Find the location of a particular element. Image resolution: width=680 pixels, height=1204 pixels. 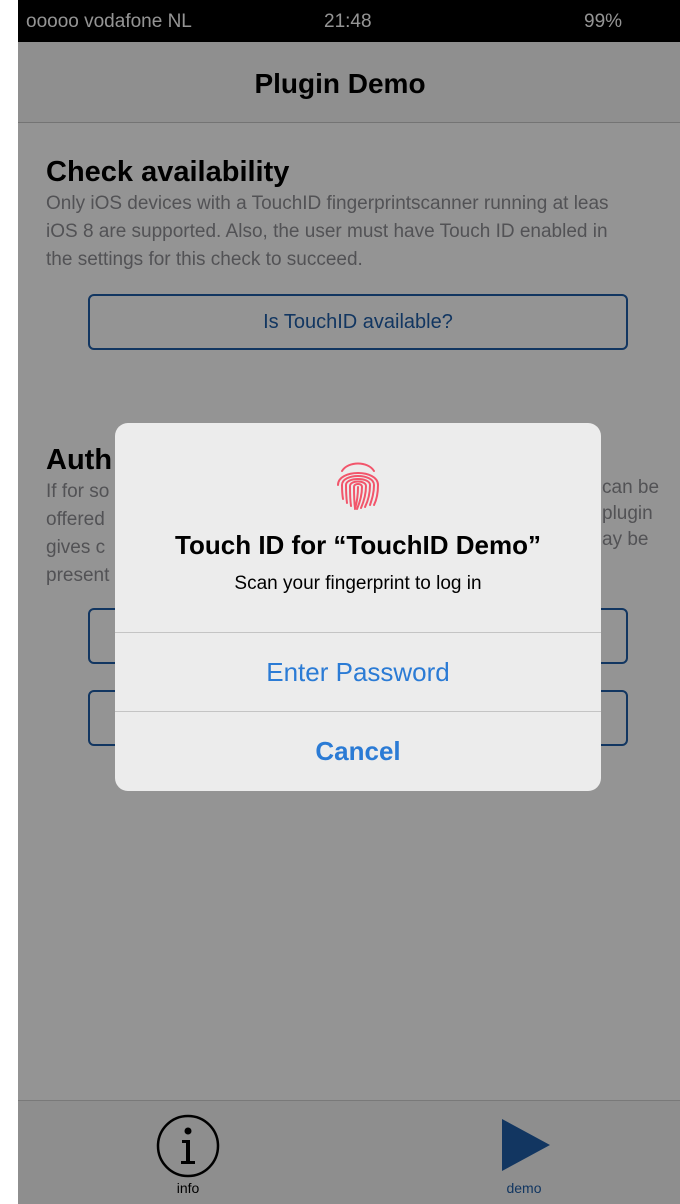

enter-password-button: Enter Password is located at coordinates (358, 671).